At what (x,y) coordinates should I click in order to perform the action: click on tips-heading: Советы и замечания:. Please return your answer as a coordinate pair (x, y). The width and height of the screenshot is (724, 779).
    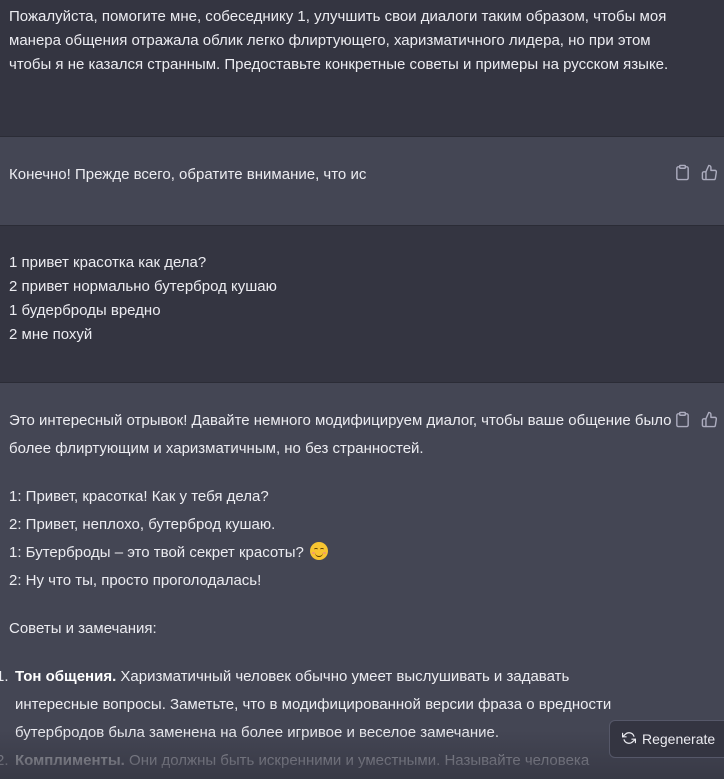
    Looking at the image, I should click on (83, 628).